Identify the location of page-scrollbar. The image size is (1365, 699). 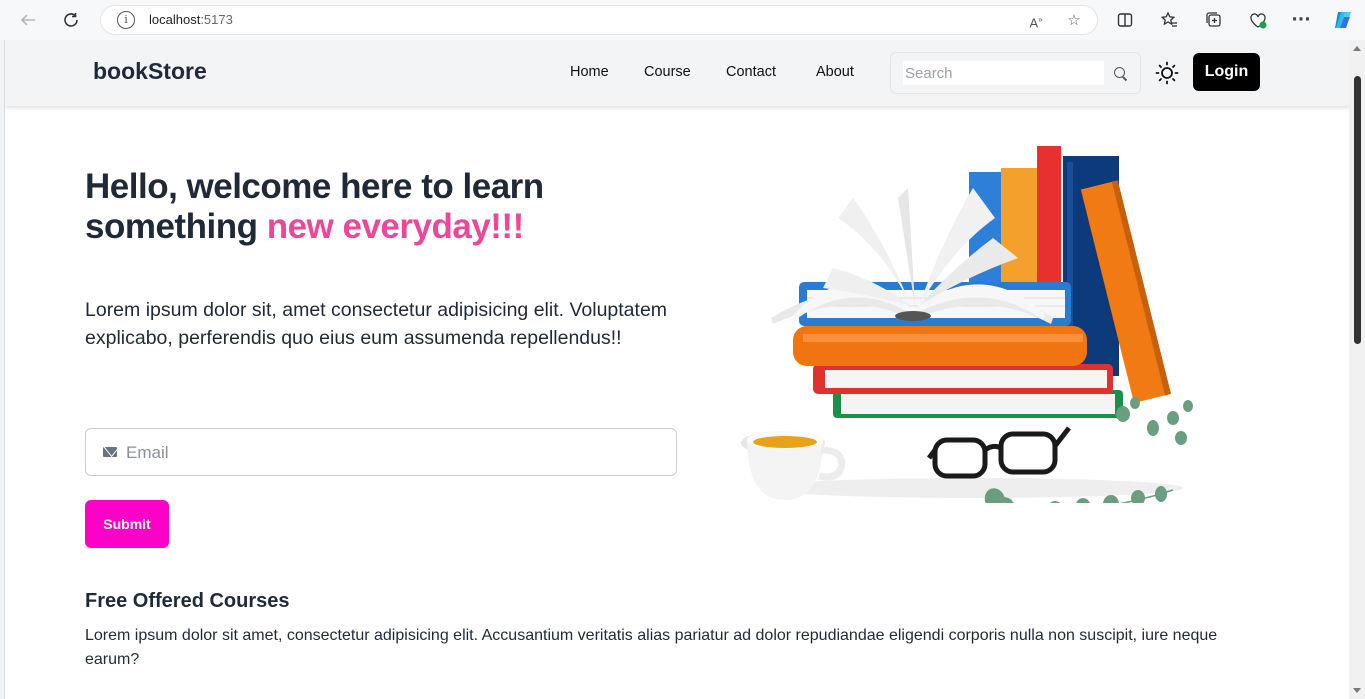
(1357, 369).